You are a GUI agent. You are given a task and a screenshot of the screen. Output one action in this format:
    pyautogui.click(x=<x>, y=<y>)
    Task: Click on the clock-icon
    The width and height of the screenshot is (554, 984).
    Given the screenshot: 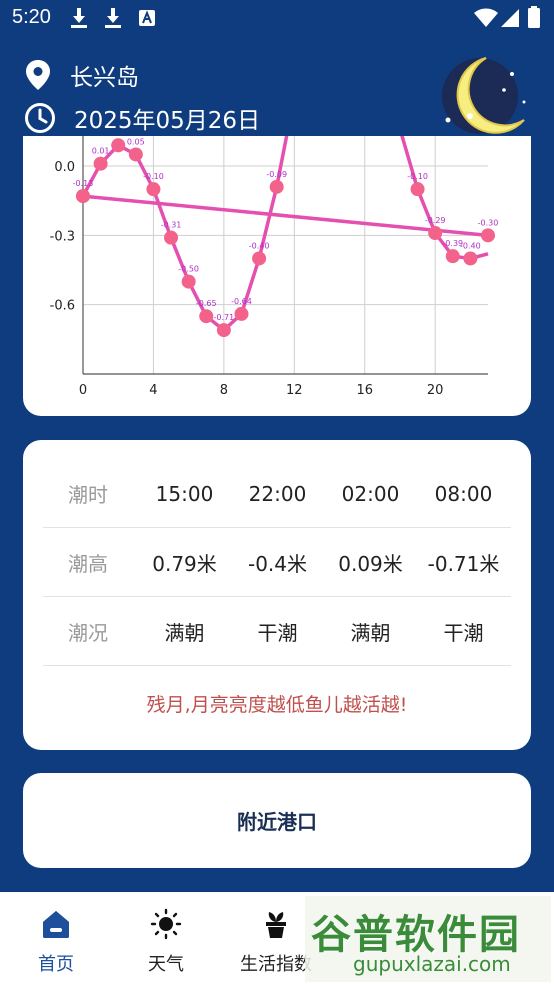 What is the action you would take?
    pyautogui.click(x=40, y=118)
    